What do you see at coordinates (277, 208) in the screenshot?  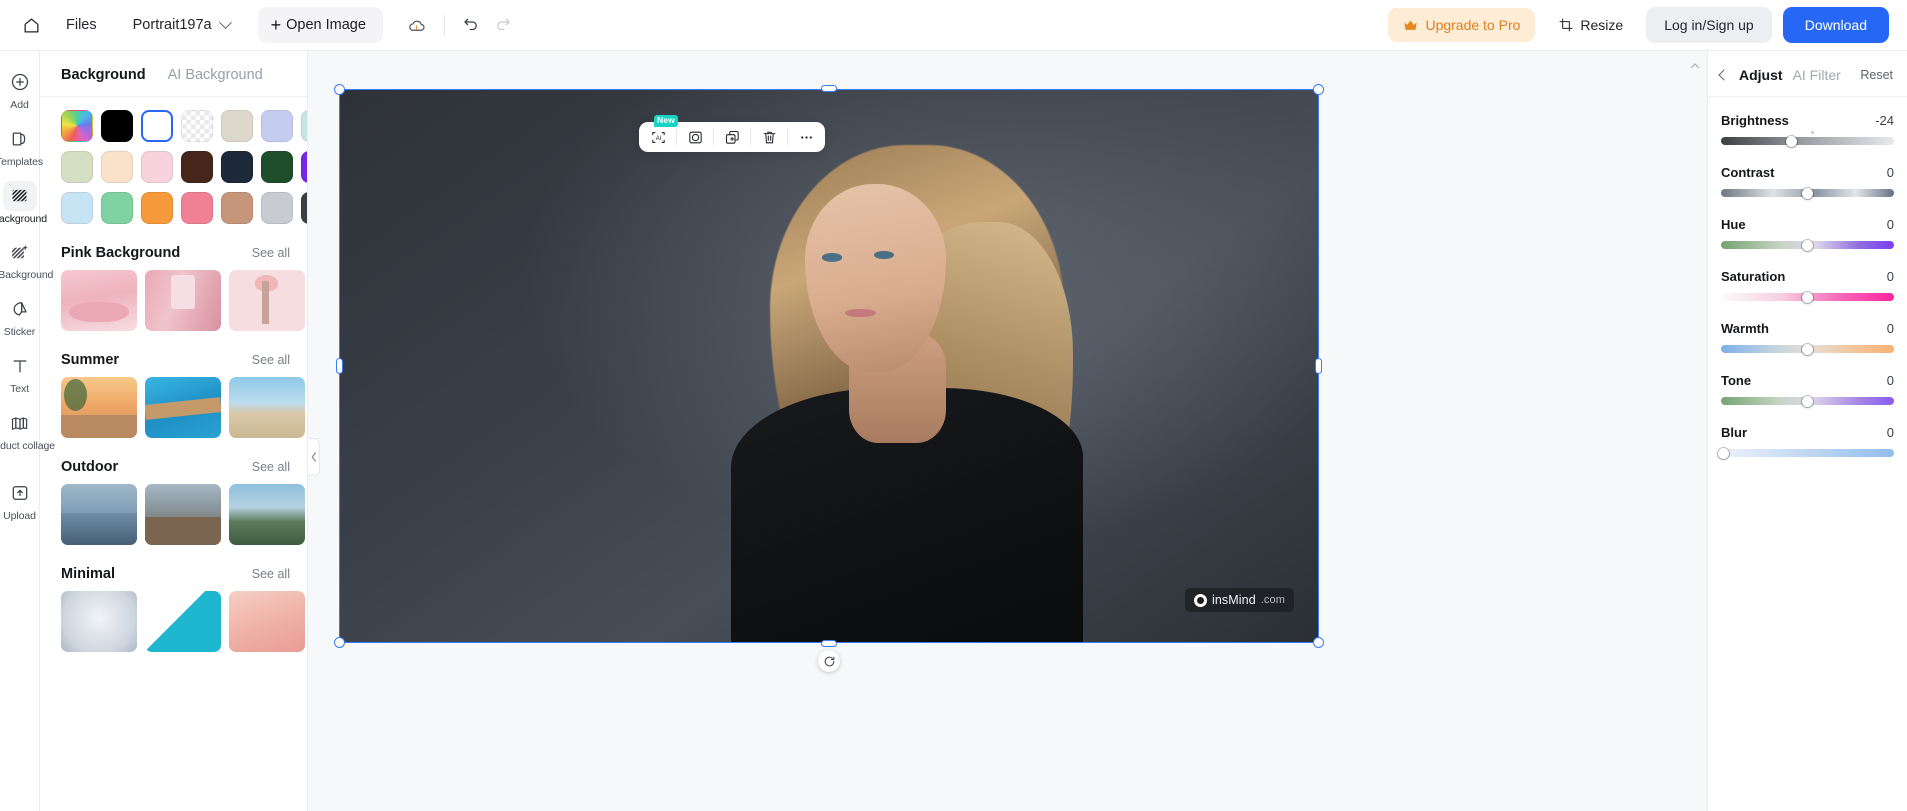 I see `swatch-light-gray` at bounding box center [277, 208].